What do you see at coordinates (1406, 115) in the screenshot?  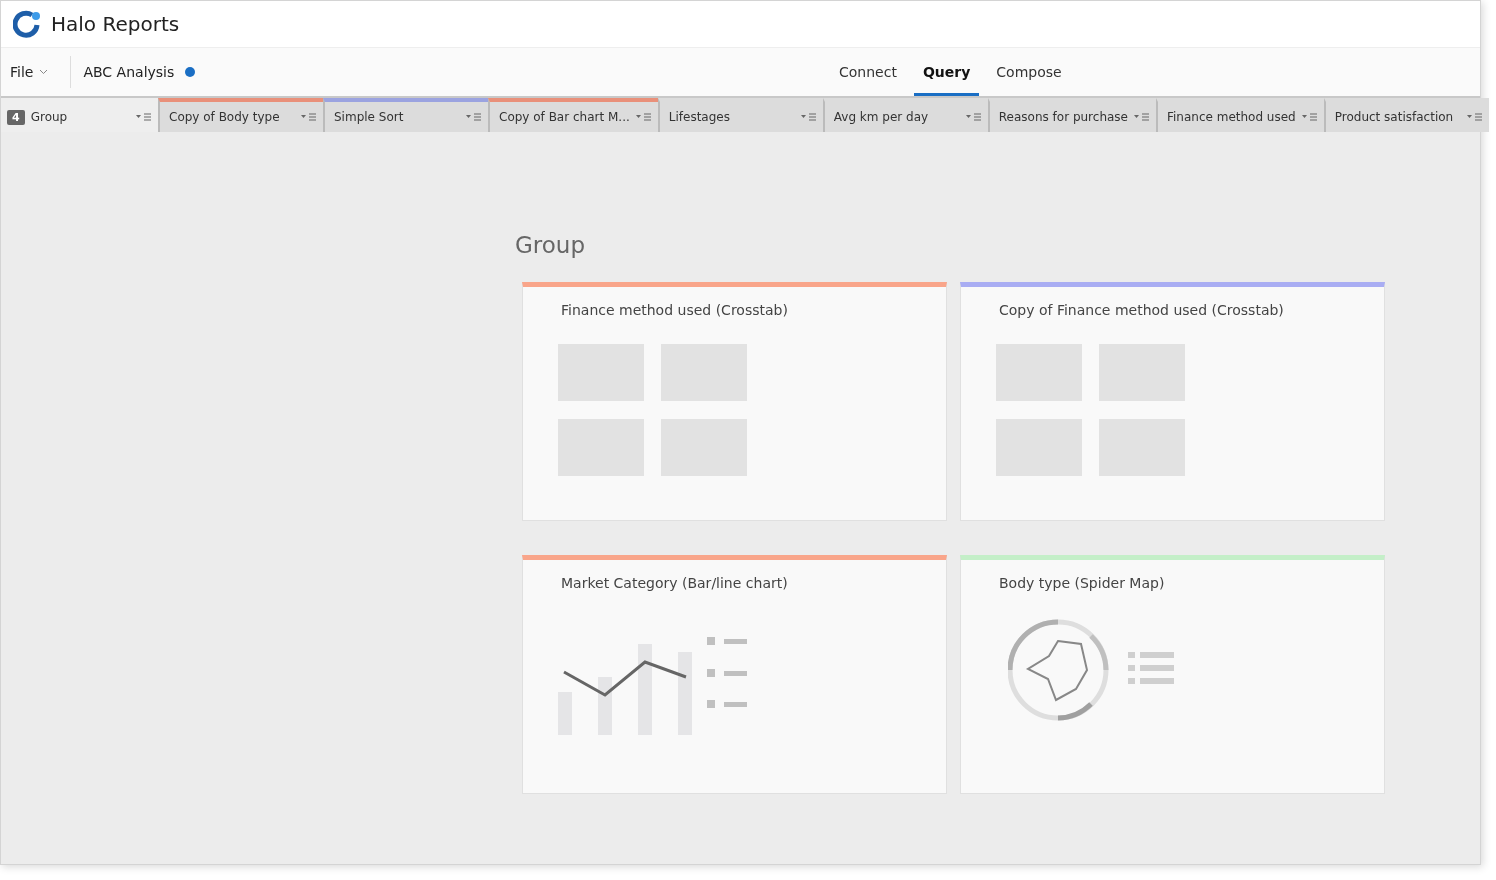 I see `sheet-tab: Product satisfaction` at bounding box center [1406, 115].